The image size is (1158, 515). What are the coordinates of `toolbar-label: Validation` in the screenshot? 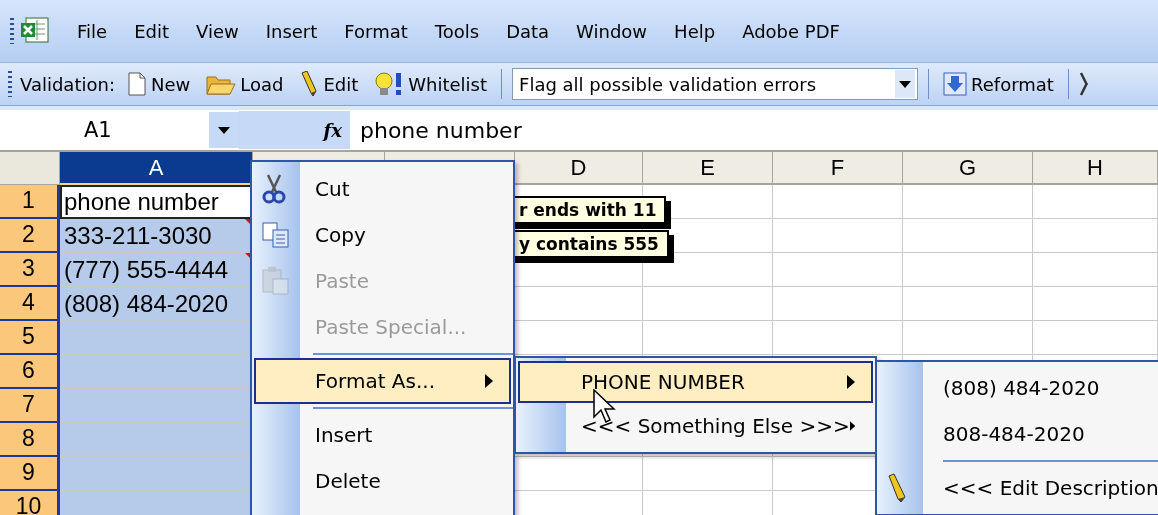 It's located at (67, 84).